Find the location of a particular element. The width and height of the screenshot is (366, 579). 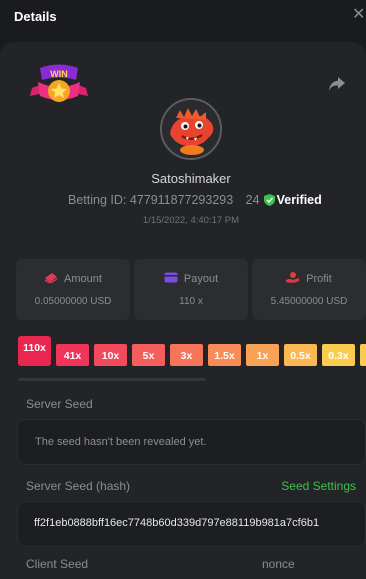

multiplier-label: 5x is located at coordinates (148, 356).